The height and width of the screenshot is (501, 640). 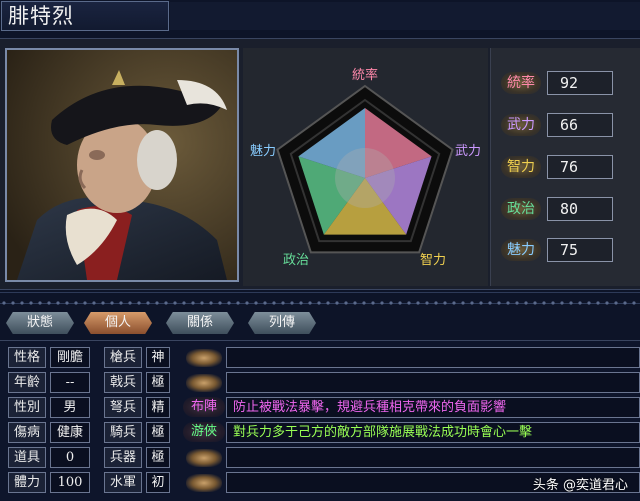 I want to click on ability-radar-chart: 統率 武力 智力 政治 魅力, so click(x=365, y=167).